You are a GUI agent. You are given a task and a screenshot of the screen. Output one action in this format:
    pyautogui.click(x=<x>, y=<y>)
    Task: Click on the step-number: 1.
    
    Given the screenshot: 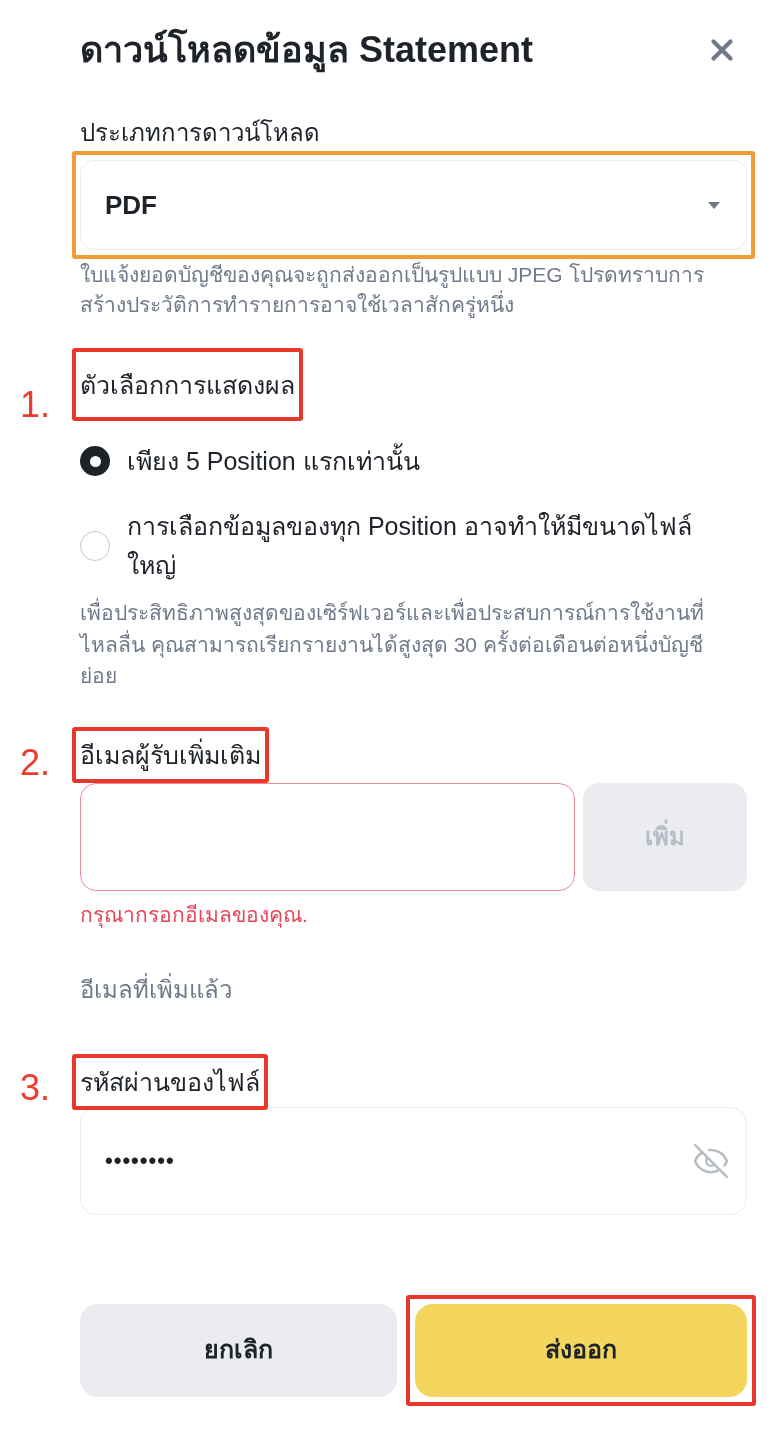 What is the action you would take?
    pyautogui.click(x=35, y=404)
    